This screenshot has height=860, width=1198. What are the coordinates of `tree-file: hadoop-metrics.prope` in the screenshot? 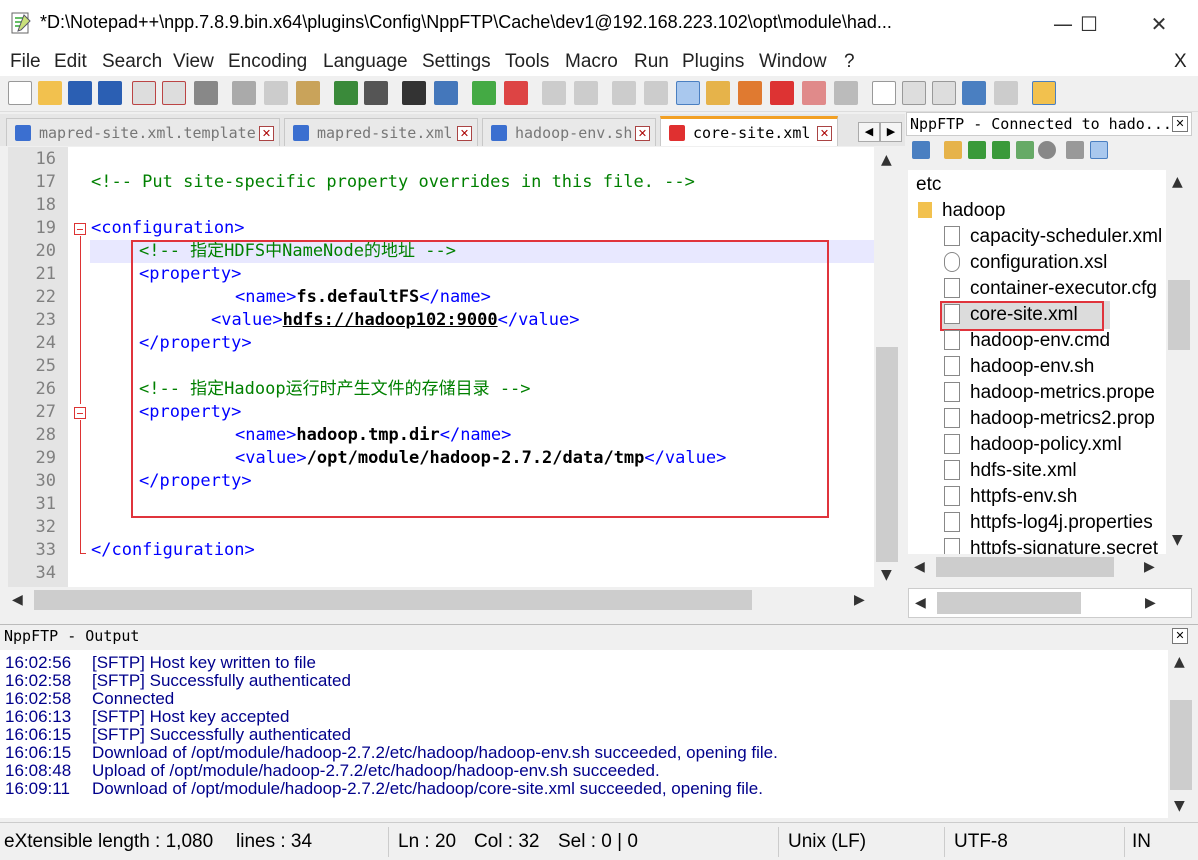 It's located at (1062, 393).